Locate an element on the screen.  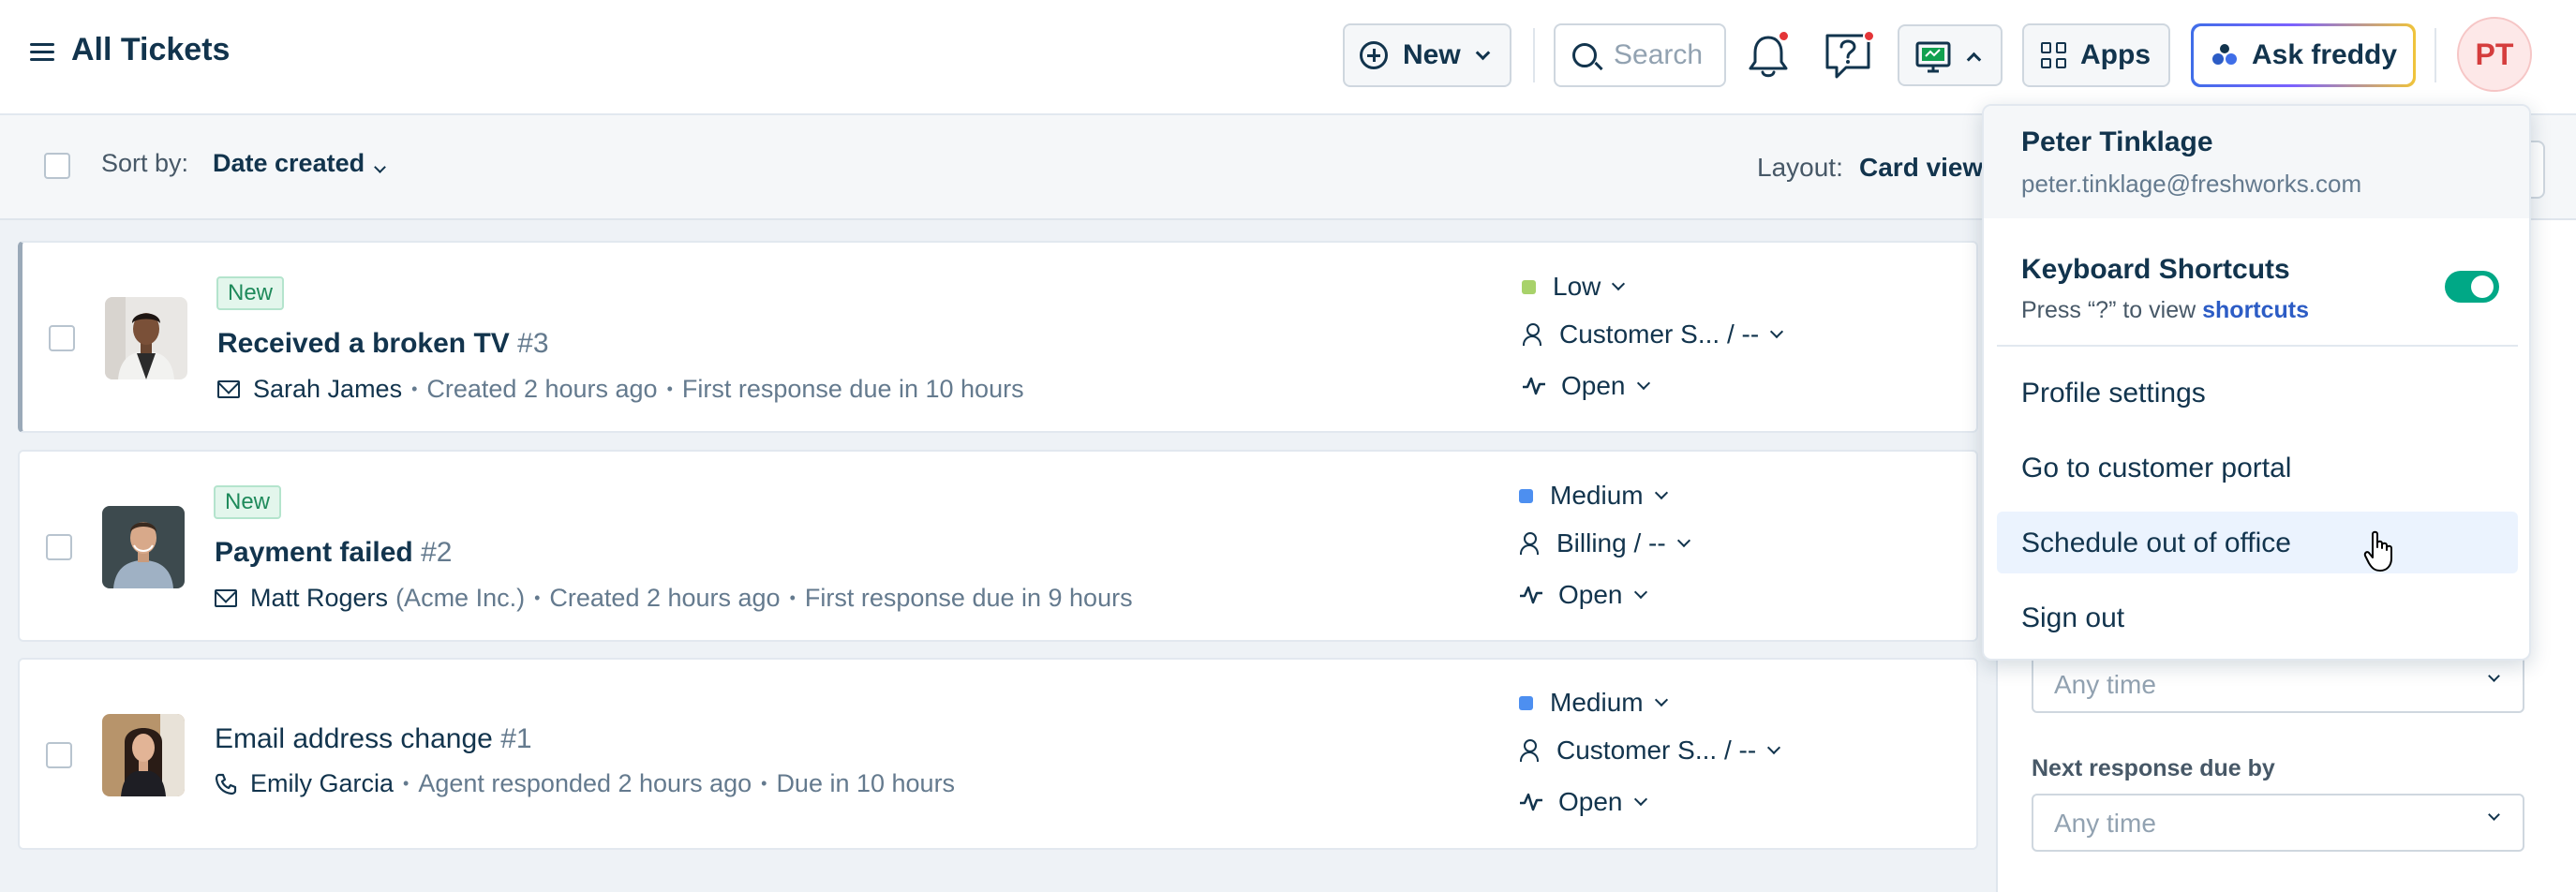
ticket-subject: Received a broken TV is located at coordinates (363, 343).